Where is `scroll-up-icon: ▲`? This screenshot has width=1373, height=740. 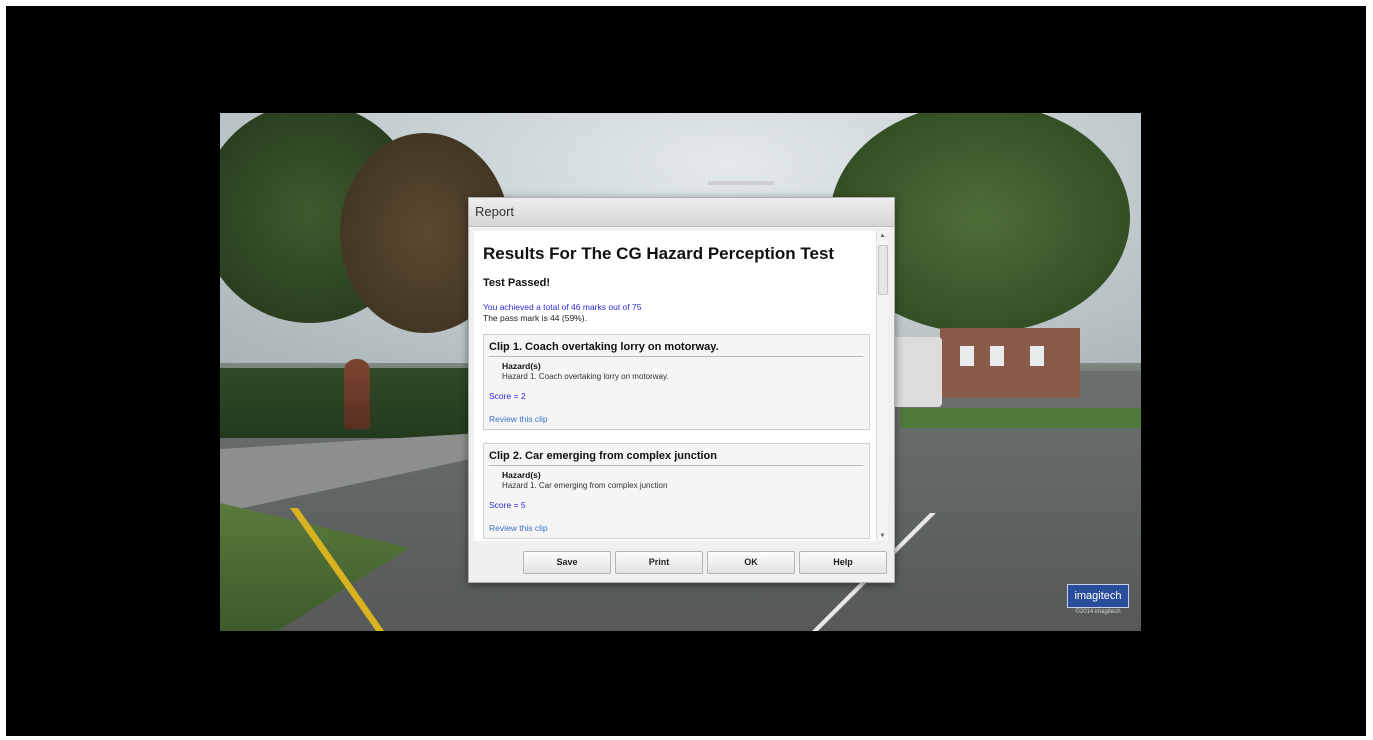 scroll-up-icon: ▲ is located at coordinates (882, 236).